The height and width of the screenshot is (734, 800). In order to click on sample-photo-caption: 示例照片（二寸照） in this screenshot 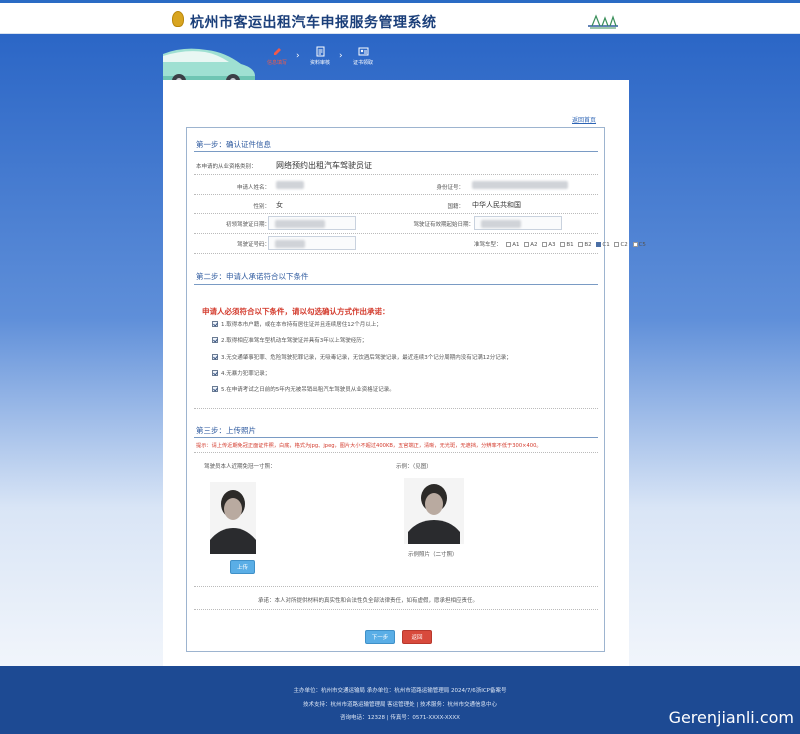, I will do `click(433, 555)`.